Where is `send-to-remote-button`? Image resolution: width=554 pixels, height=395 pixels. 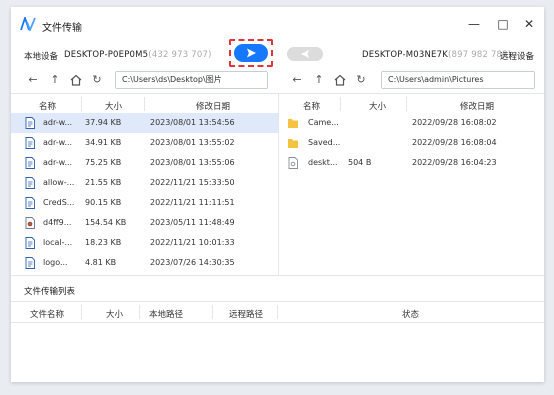
send-to-remote-button is located at coordinates (251, 53).